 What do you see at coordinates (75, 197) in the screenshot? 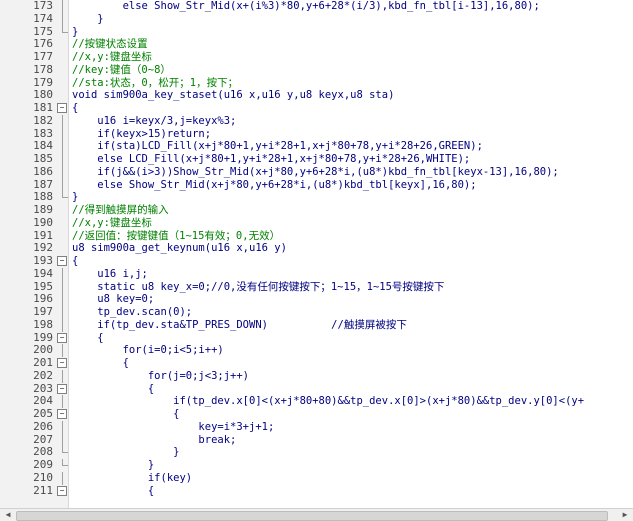
I see `code-text: }` at bounding box center [75, 197].